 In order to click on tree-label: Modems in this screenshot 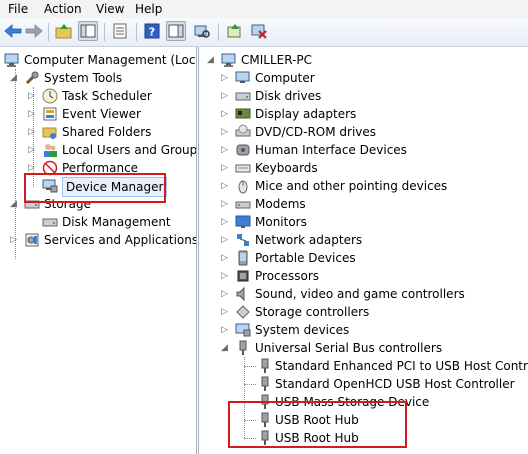, I will do `click(280, 204)`.